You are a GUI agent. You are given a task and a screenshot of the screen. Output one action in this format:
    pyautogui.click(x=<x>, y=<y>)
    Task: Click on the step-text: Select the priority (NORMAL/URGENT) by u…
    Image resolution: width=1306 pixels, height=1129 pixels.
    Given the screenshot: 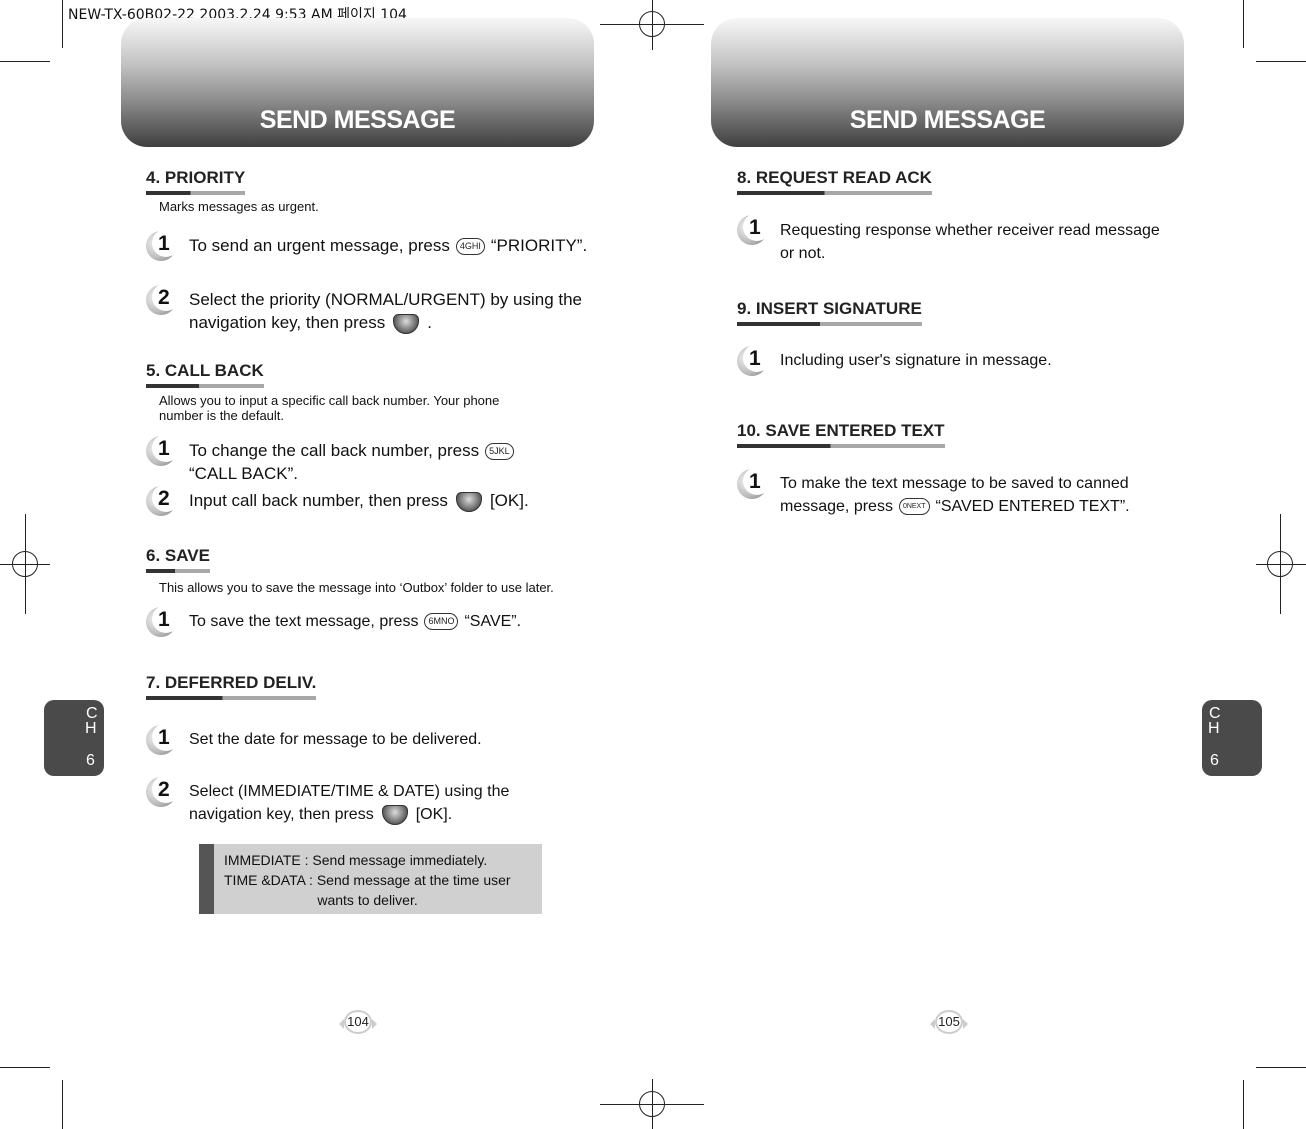 What is the action you would take?
    pyautogui.click(x=386, y=312)
    